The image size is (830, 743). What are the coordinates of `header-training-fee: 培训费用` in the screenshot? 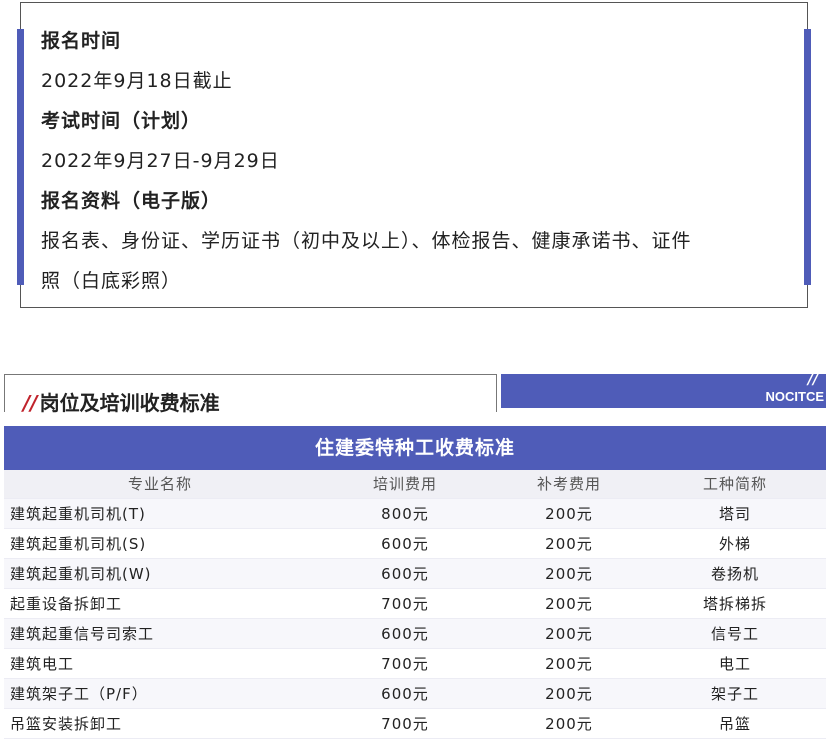 It's located at (404, 484).